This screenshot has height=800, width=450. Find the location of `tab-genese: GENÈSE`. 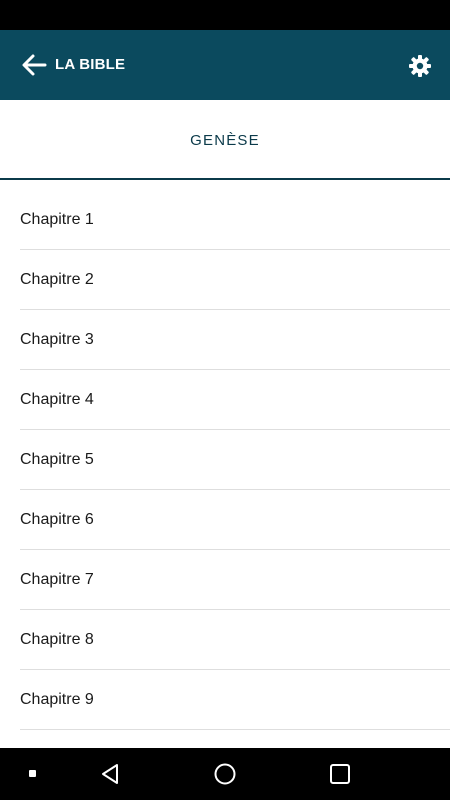

tab-genese: GENÈSE is located at coordinates (225, 139).